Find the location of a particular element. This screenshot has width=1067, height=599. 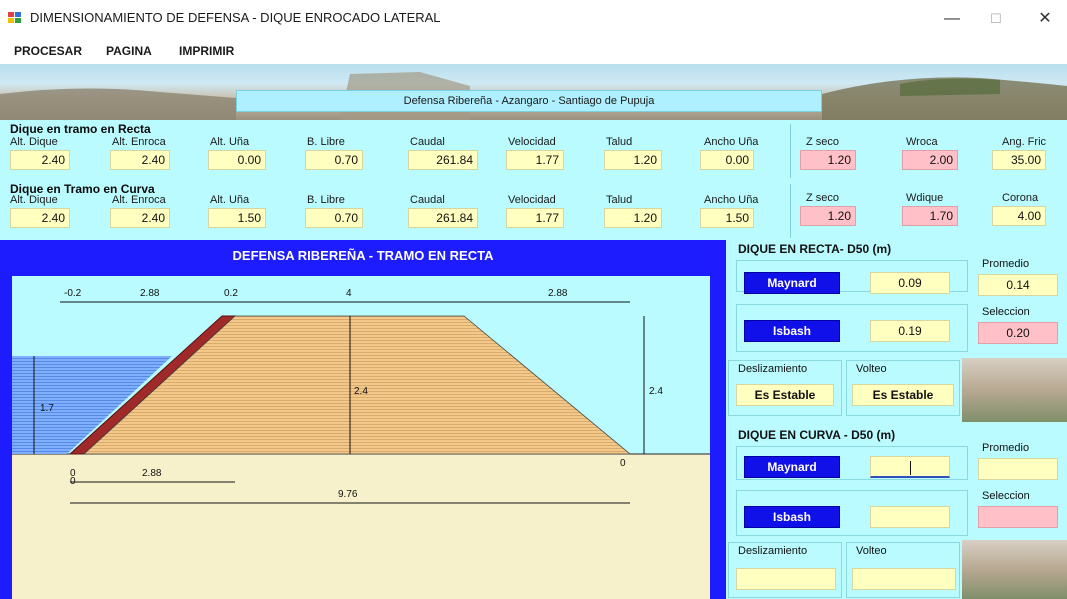

seleccion-label-recta: Seleccion is located at coordinates (1006, 312).